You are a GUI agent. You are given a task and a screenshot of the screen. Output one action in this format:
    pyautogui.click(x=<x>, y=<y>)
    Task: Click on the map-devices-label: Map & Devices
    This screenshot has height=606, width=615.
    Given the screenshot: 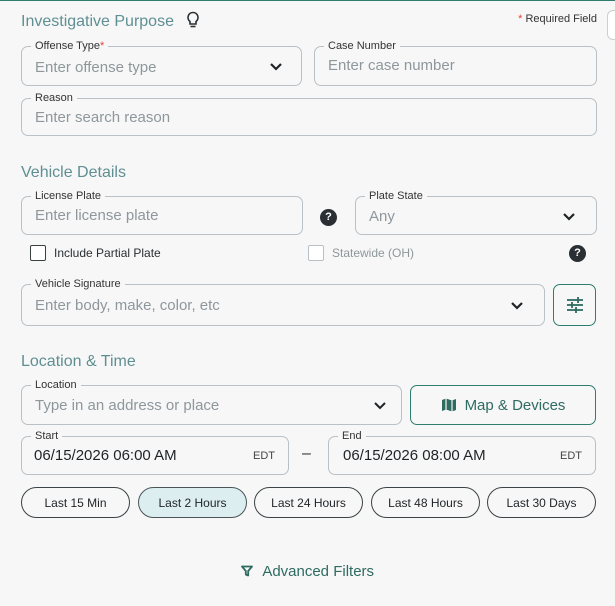 What is the action you would take?
    pyautogui.click(x=515, y=405)
    